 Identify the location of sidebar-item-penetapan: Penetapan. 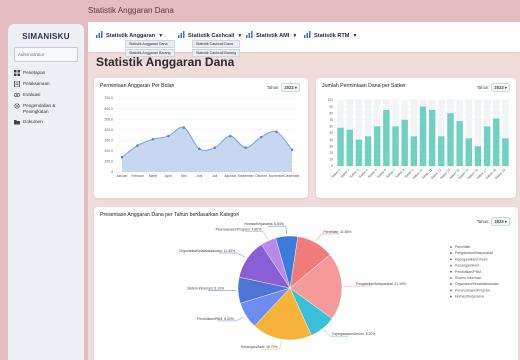
(46, 73).